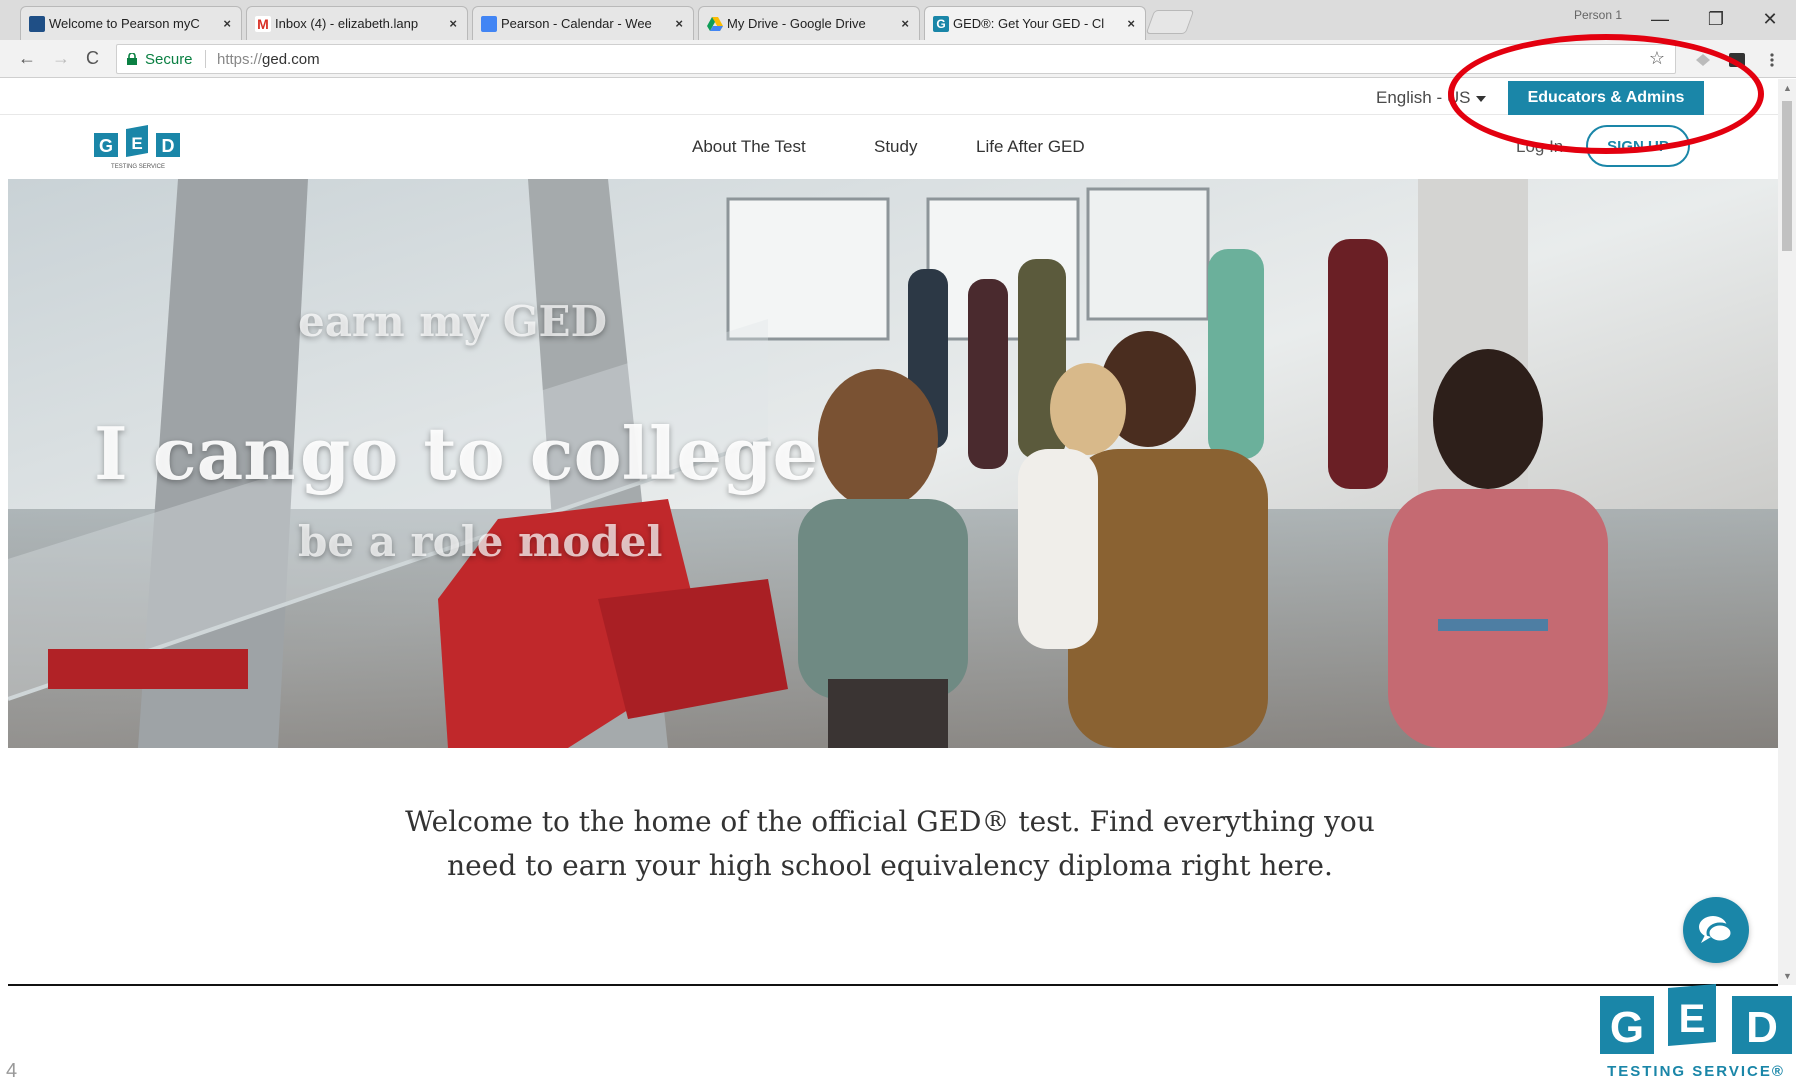  What do you see at coordinates (37, 24) in the screenshot?
I see `pearson-favicon-icon` at bounding box center [37, 24].